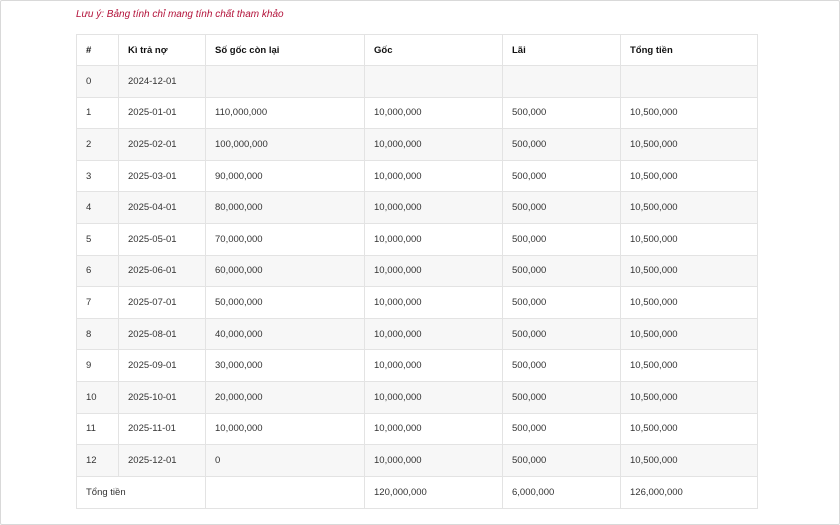  What do you see at coordinates (417, 460) in the screenshot?
I see `table-row: 12 2025-12-01 0 10,000,000 500,000 10,500,000` at bounding box center [417, 460].